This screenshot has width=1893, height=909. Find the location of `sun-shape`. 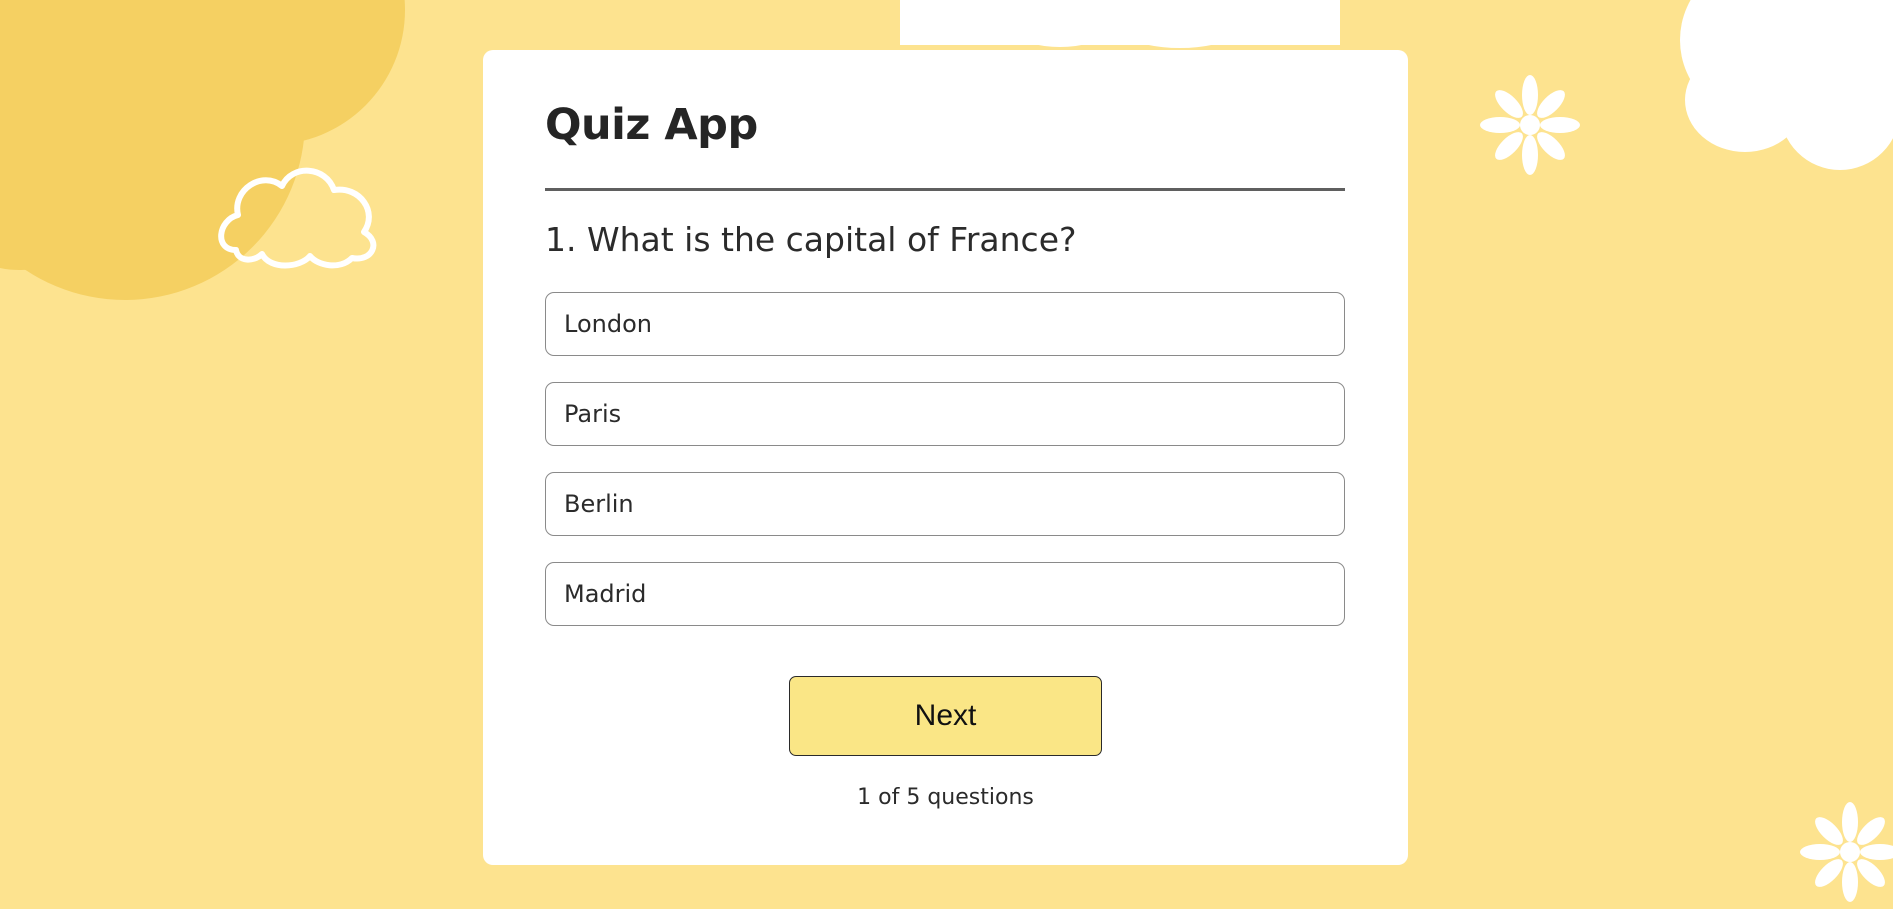

sun-shape is located at coordinates (202, 150).